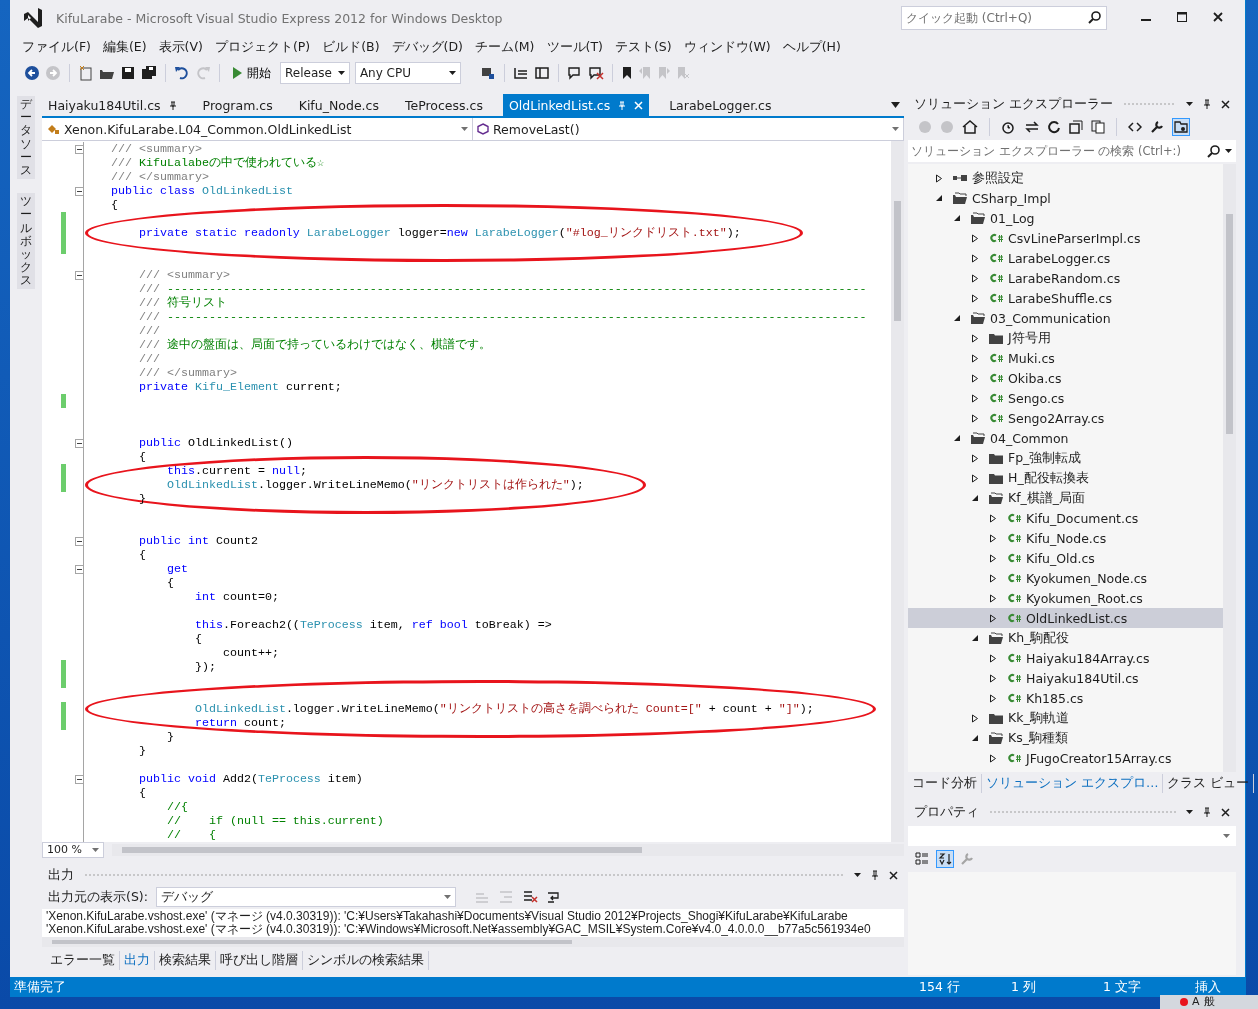 This screenshot has width=1258, height=1009. I want to click on back-icon, so click(32, 73).